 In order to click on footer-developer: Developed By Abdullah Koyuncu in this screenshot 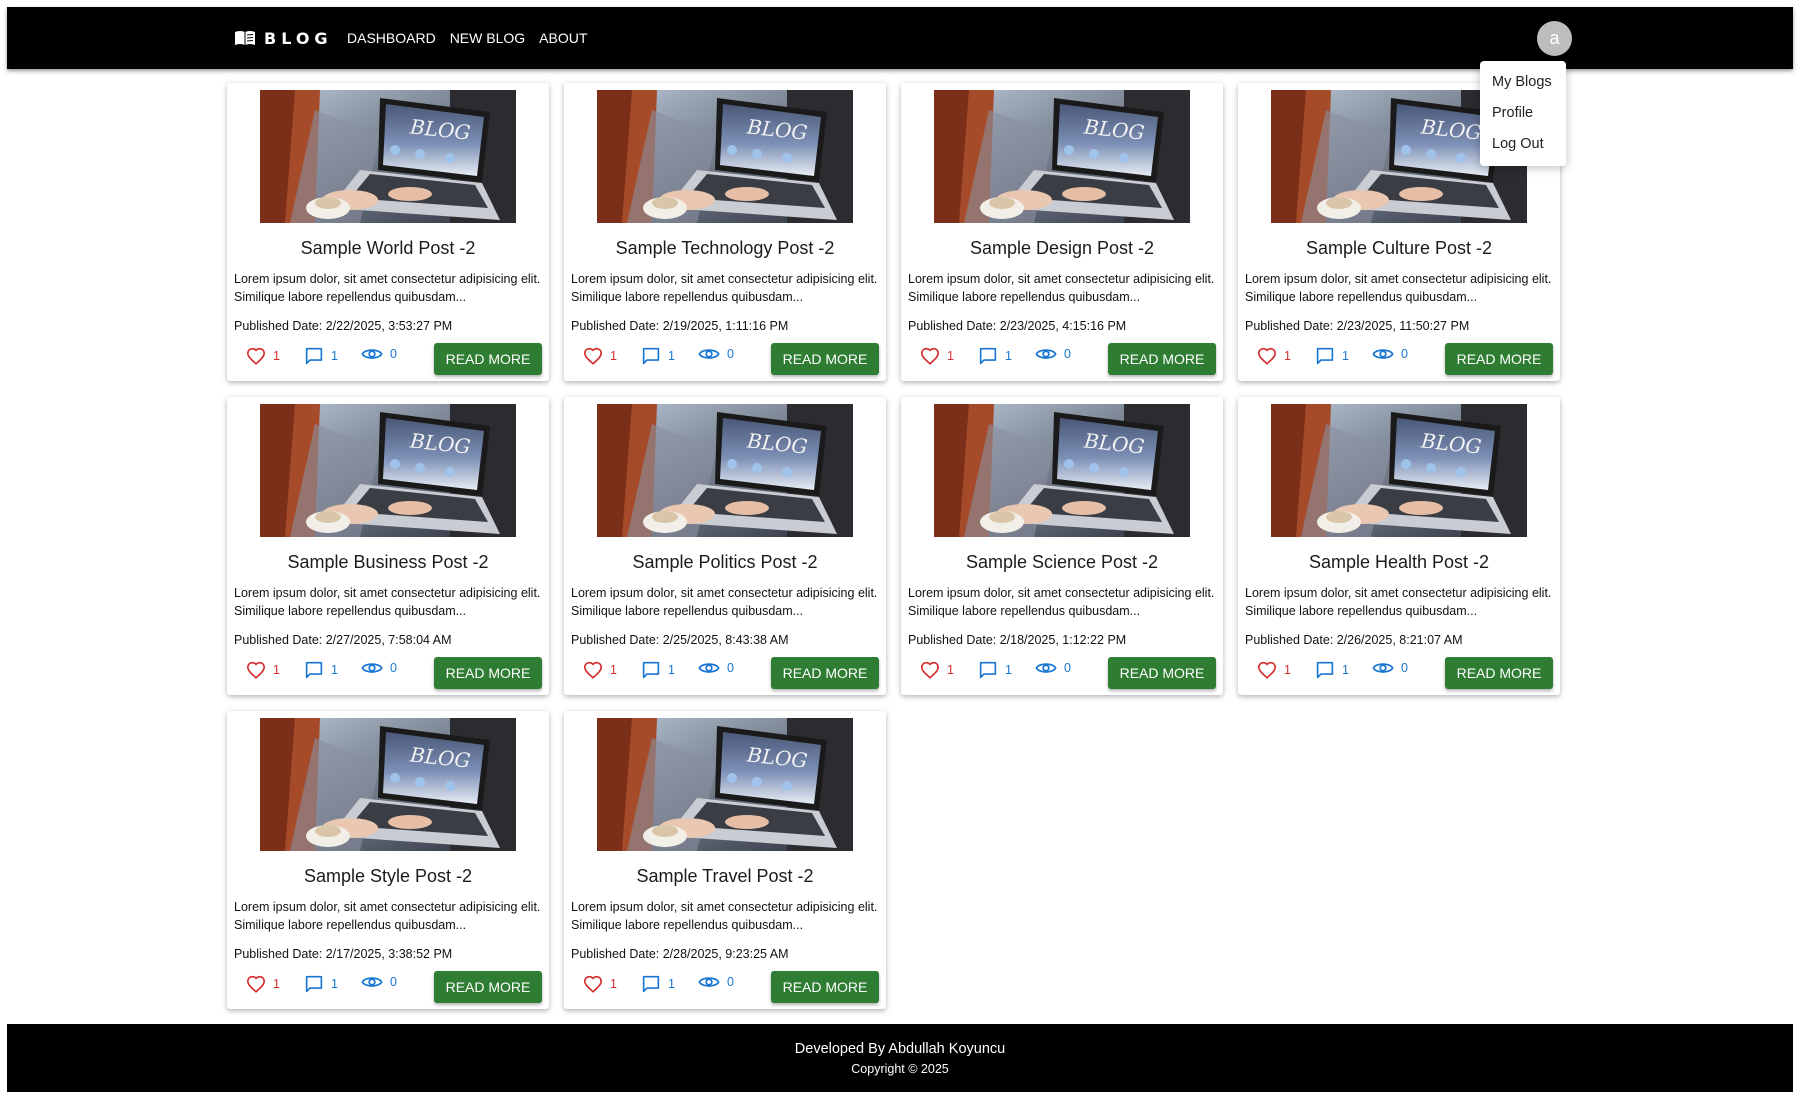, I will do `click(900, 1049)`.